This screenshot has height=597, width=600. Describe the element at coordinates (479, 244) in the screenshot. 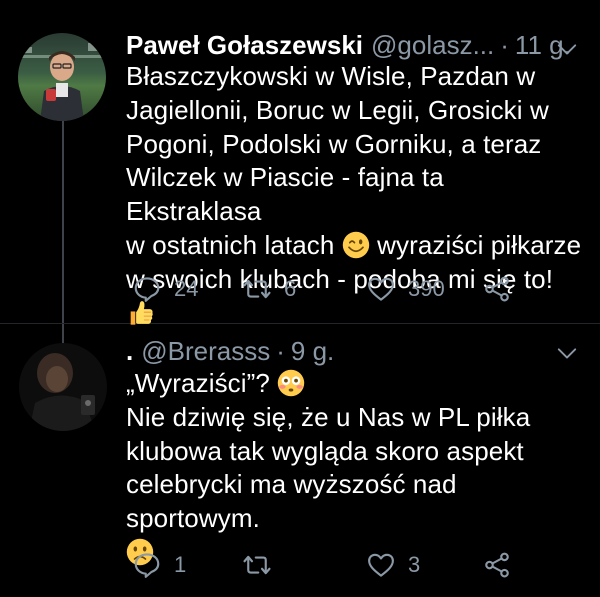

I see `tweet-text-segment: wyraziści piłkarze` at that location.